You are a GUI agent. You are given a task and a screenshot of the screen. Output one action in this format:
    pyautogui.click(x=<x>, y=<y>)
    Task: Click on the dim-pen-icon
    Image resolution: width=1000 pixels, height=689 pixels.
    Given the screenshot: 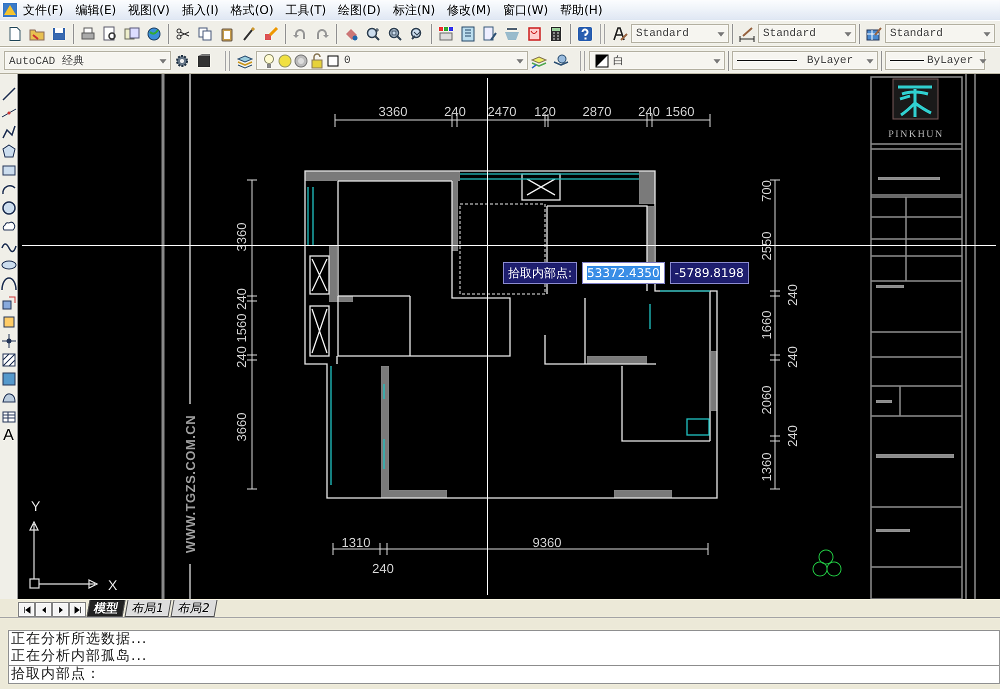 What is the action you would take?
    pyautogui.click(x=747, y=34)
    